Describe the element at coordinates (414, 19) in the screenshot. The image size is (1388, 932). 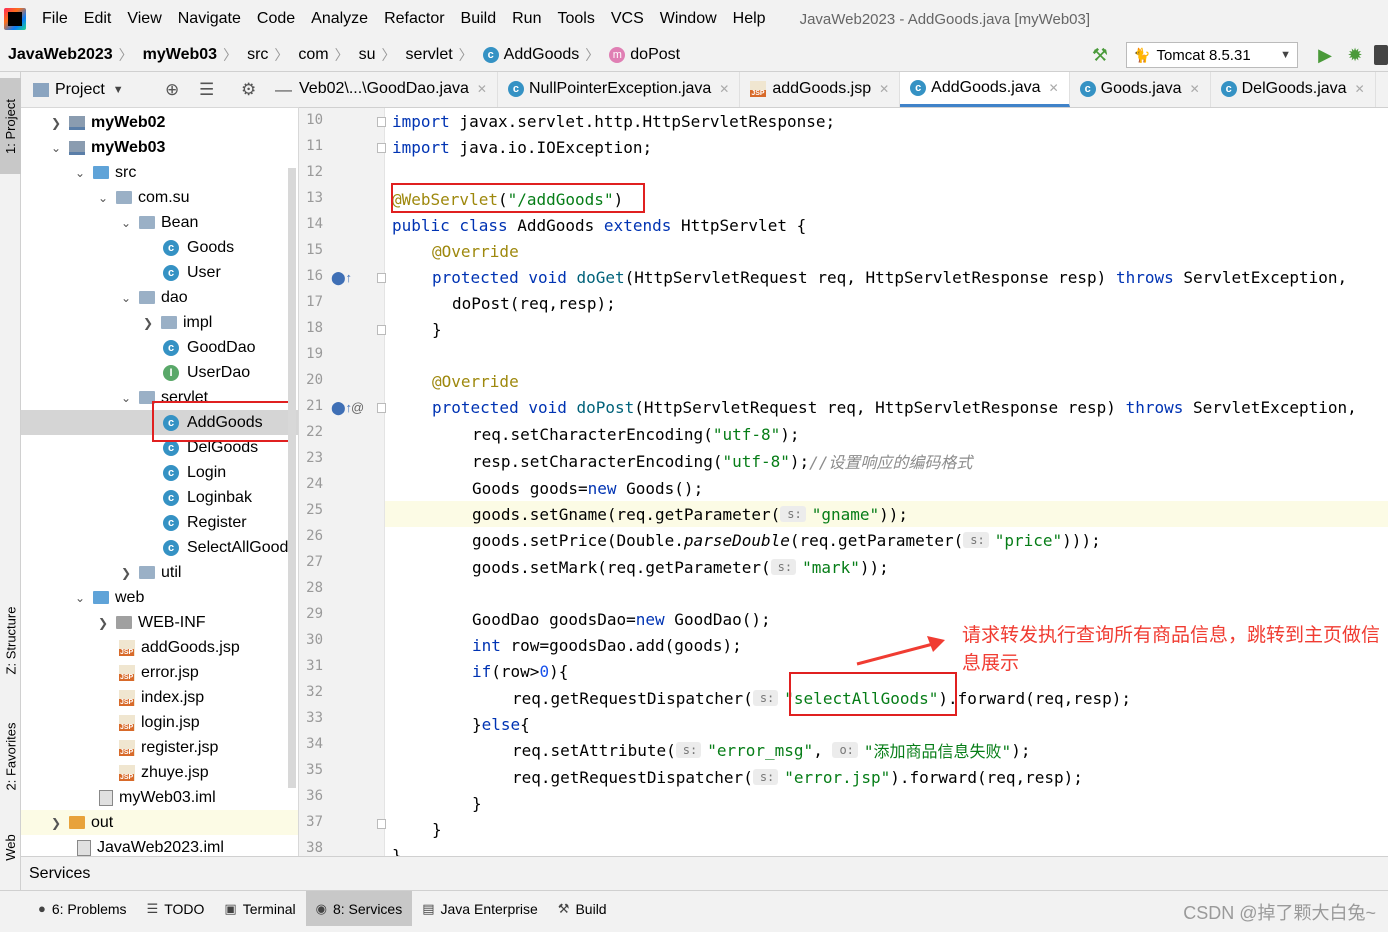
I see `menu-refactor: Refactor` at that location.